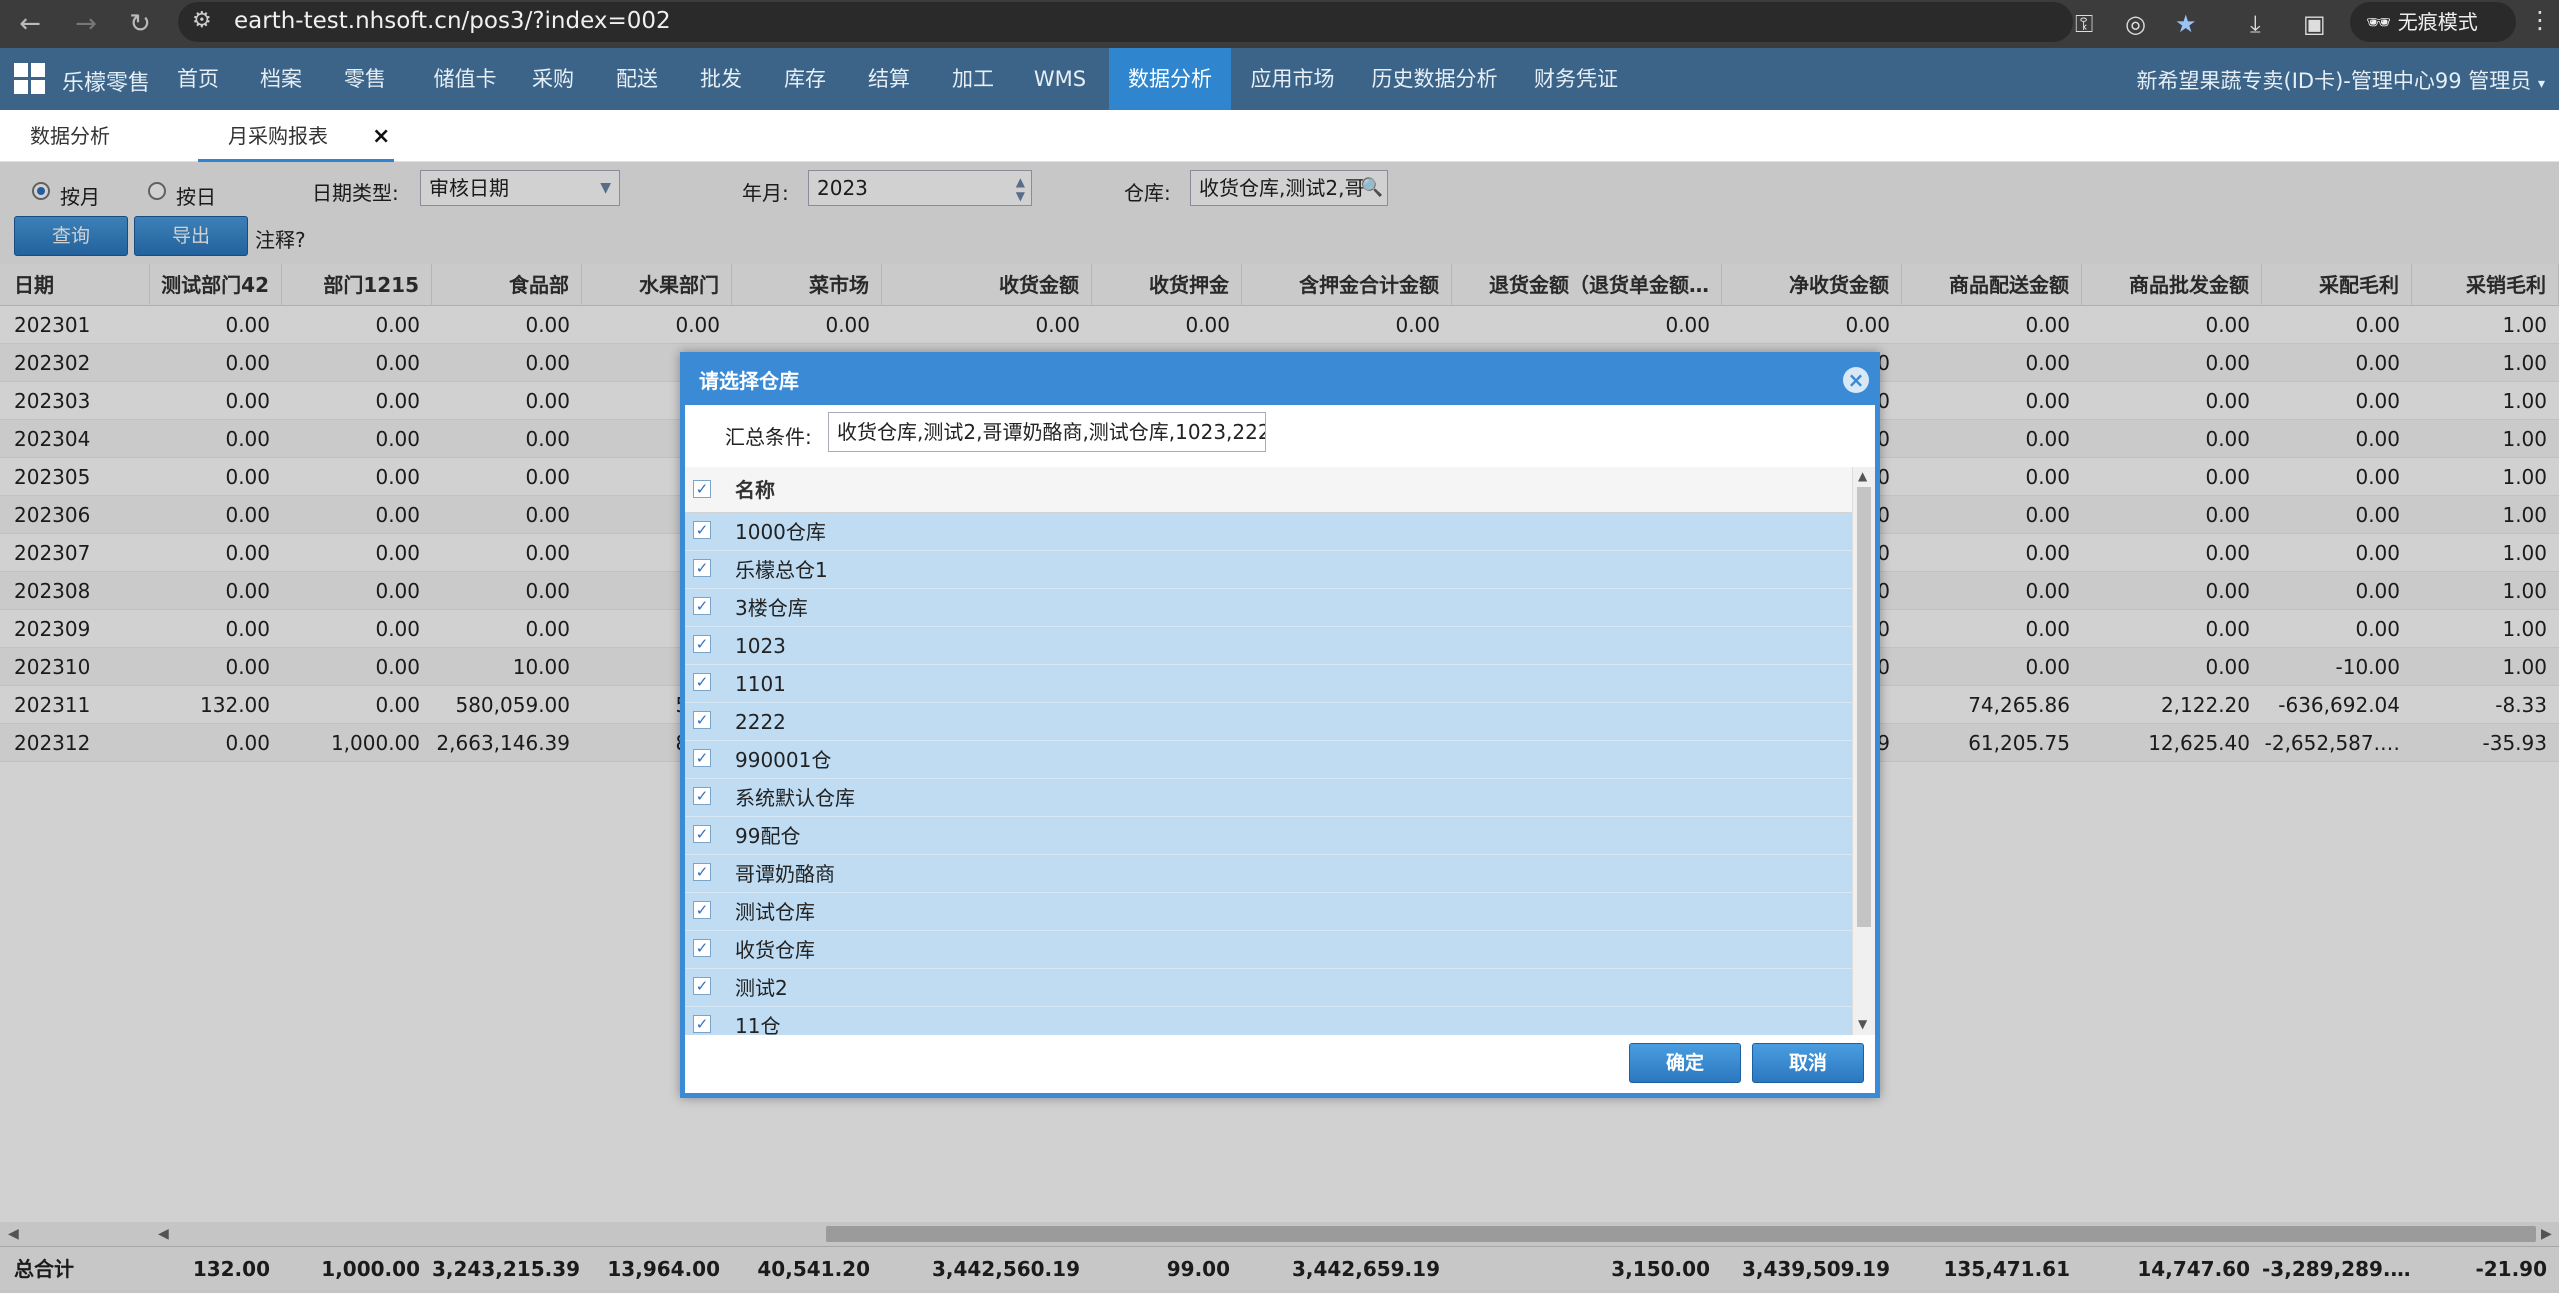 This screenshot has height=1293, width=2559. What do you see at coordinates (1279, 136) in the screenshot?
I see `tab-bar: 数据分析 月采购报表 ×` at bounding box center [1279, 136].